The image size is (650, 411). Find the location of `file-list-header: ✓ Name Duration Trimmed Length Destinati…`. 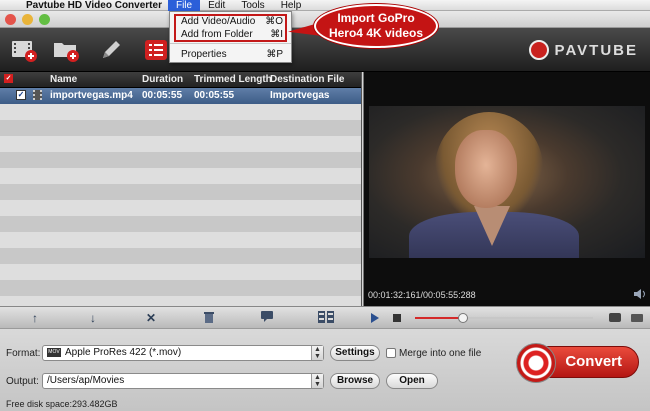

file-list-header: ✓ Name Duration Trimmed Length Destinati… is located at coordinates (180, 80).